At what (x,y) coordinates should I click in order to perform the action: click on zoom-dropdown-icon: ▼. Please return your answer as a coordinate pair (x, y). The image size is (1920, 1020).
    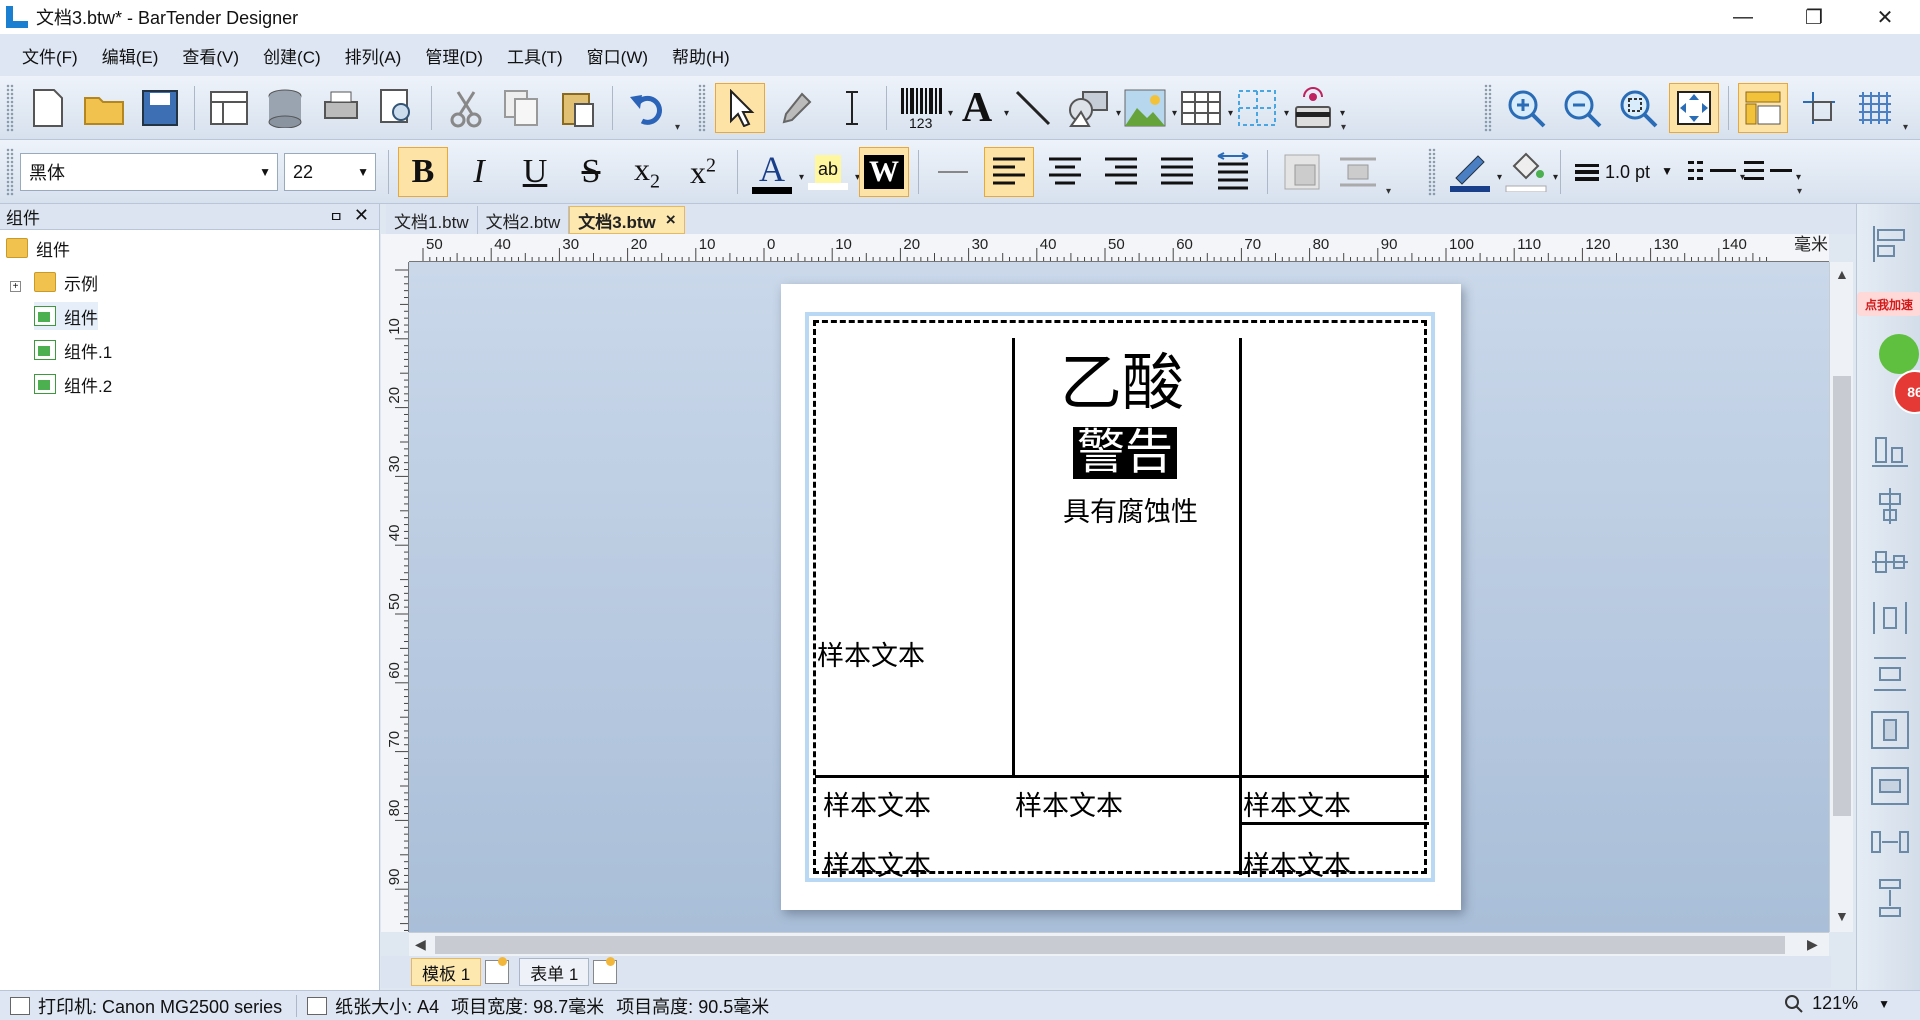
    Looking at the image, I should click on (1884, 1004).